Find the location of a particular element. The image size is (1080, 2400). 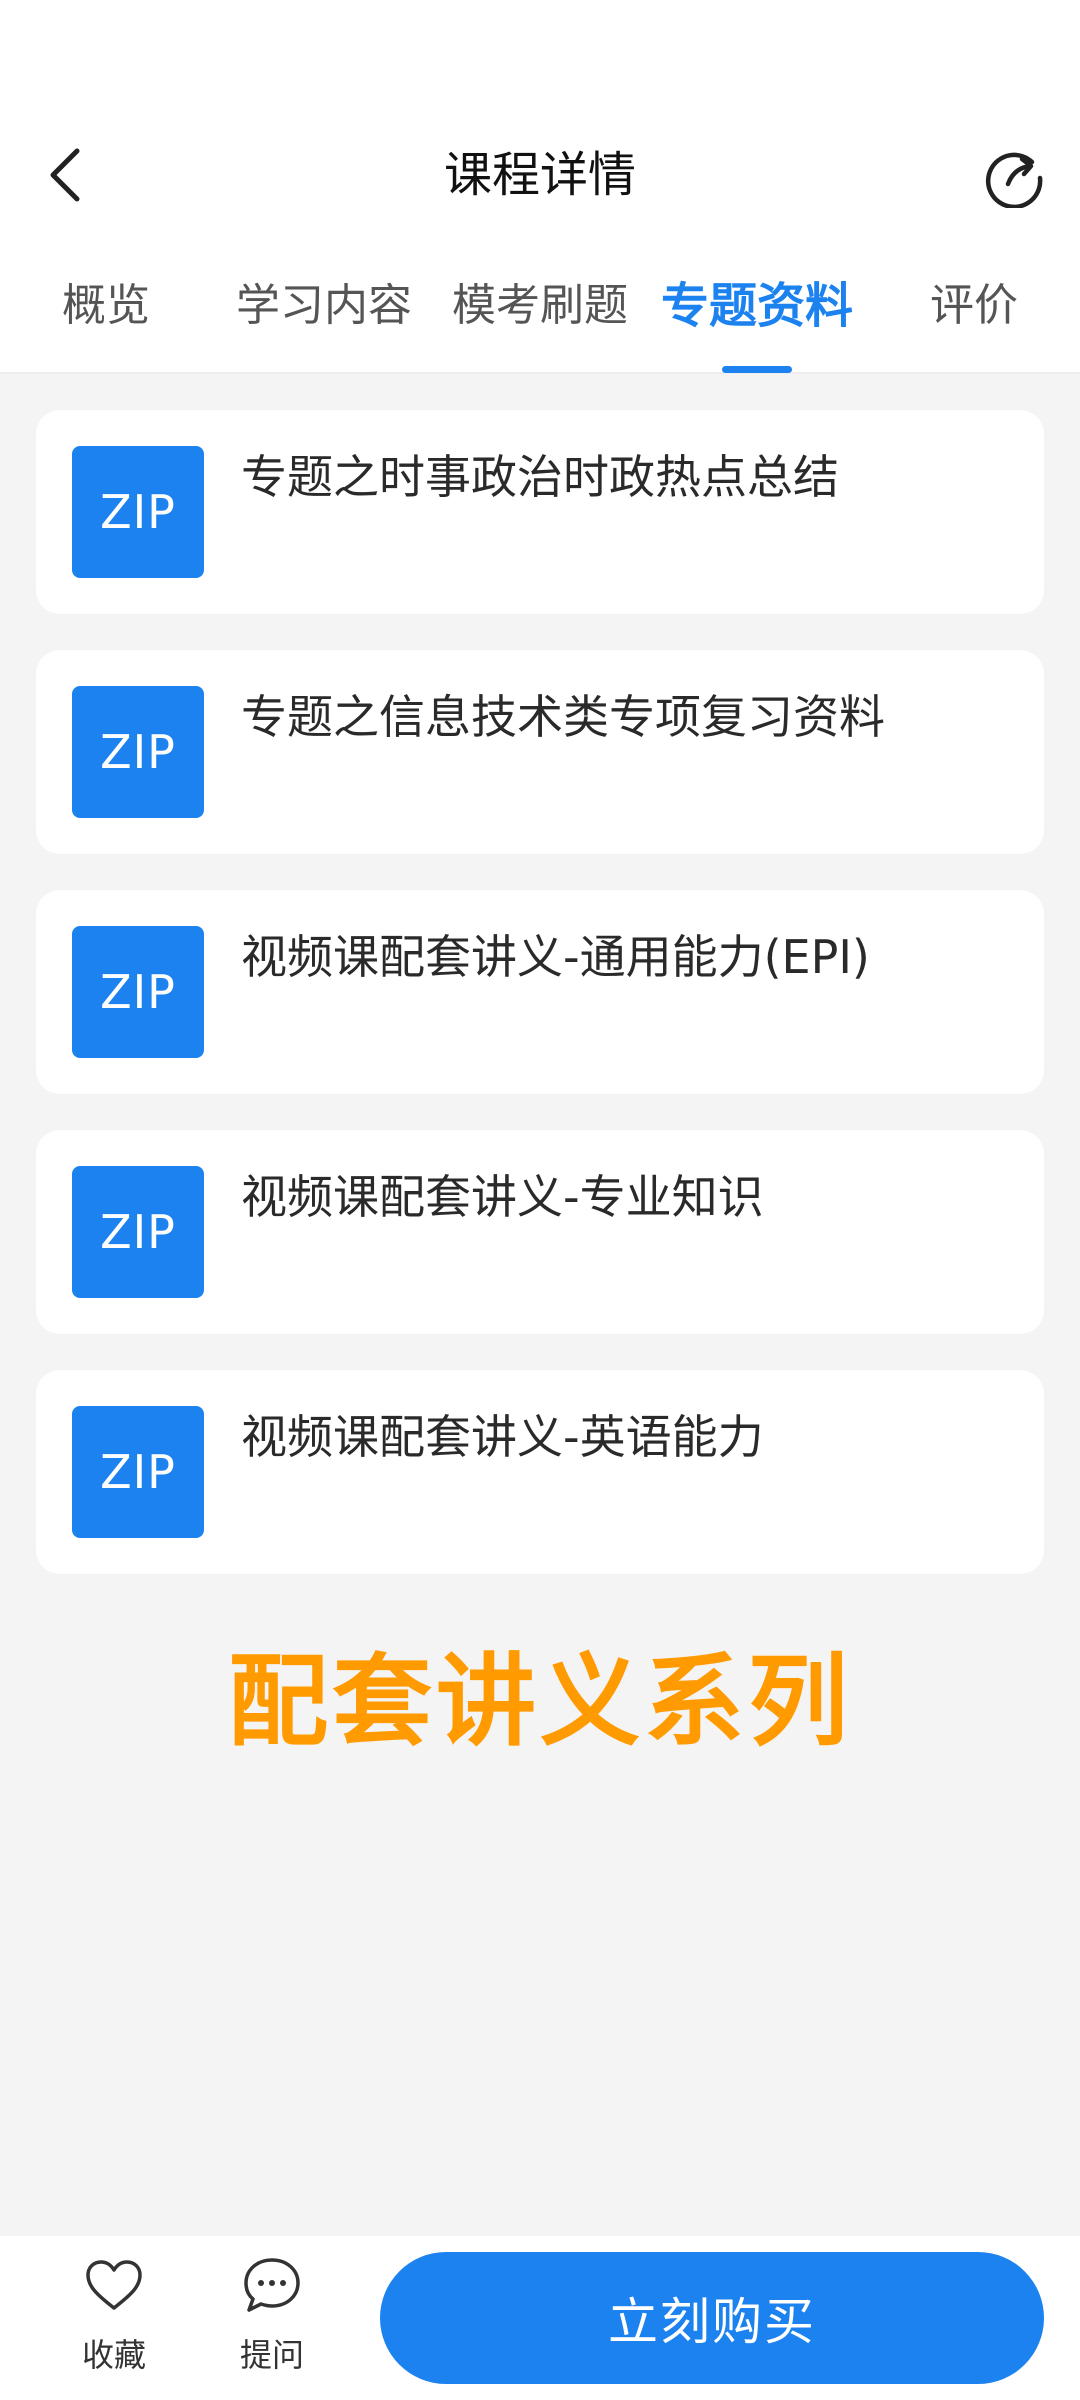

ask-label: 提问 is located at coordinates (271, 2355).